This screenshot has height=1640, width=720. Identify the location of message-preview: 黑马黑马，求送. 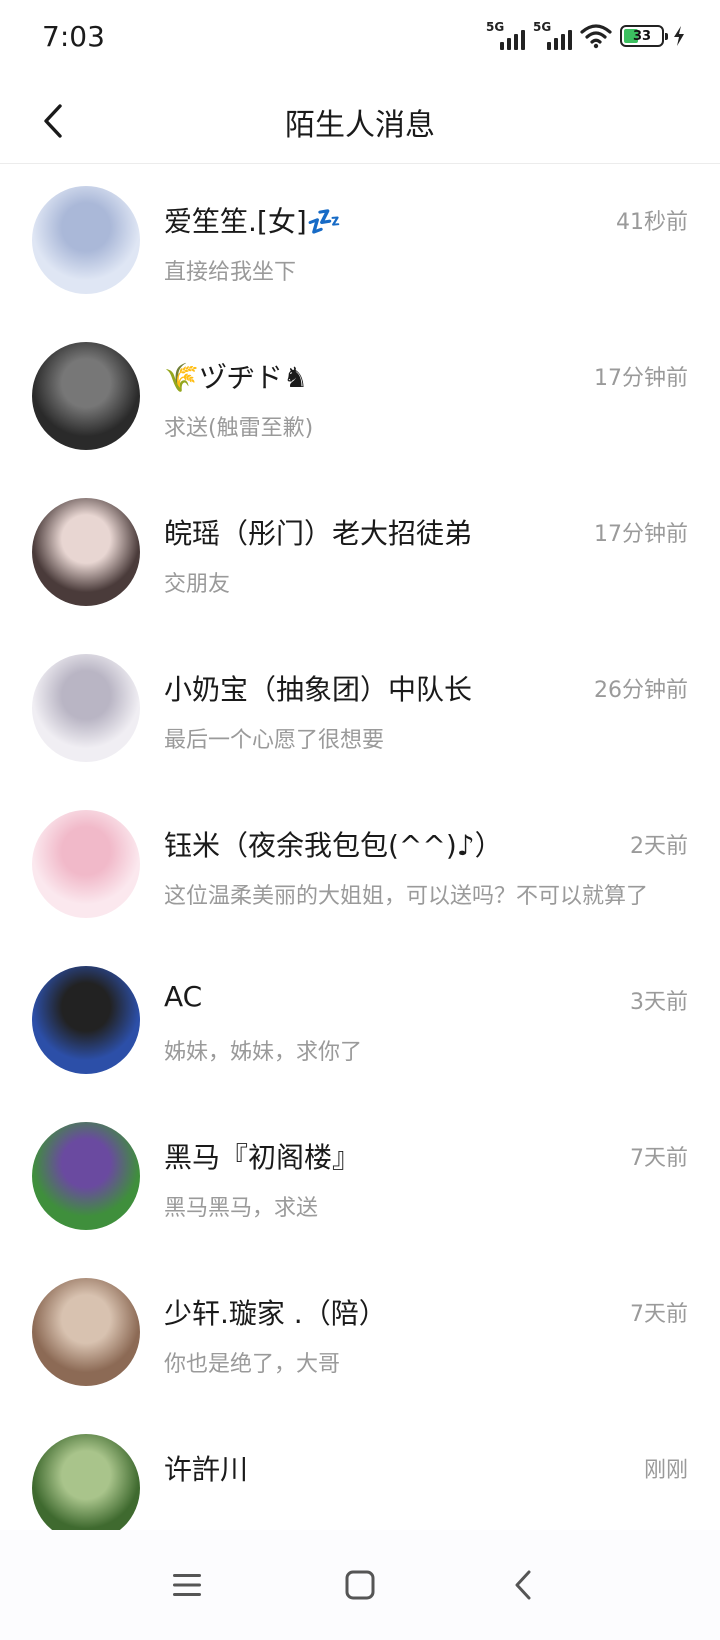
(241, 1208).